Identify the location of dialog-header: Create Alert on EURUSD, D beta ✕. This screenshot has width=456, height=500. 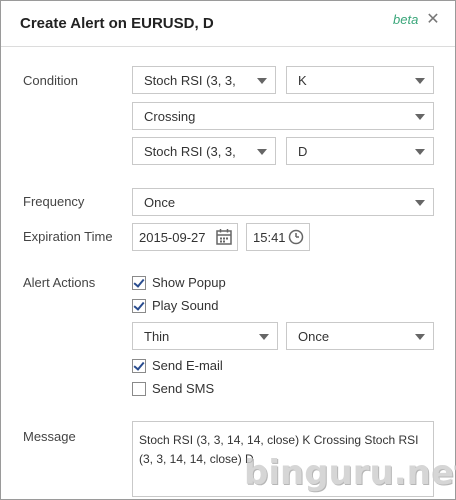
(228, 24).